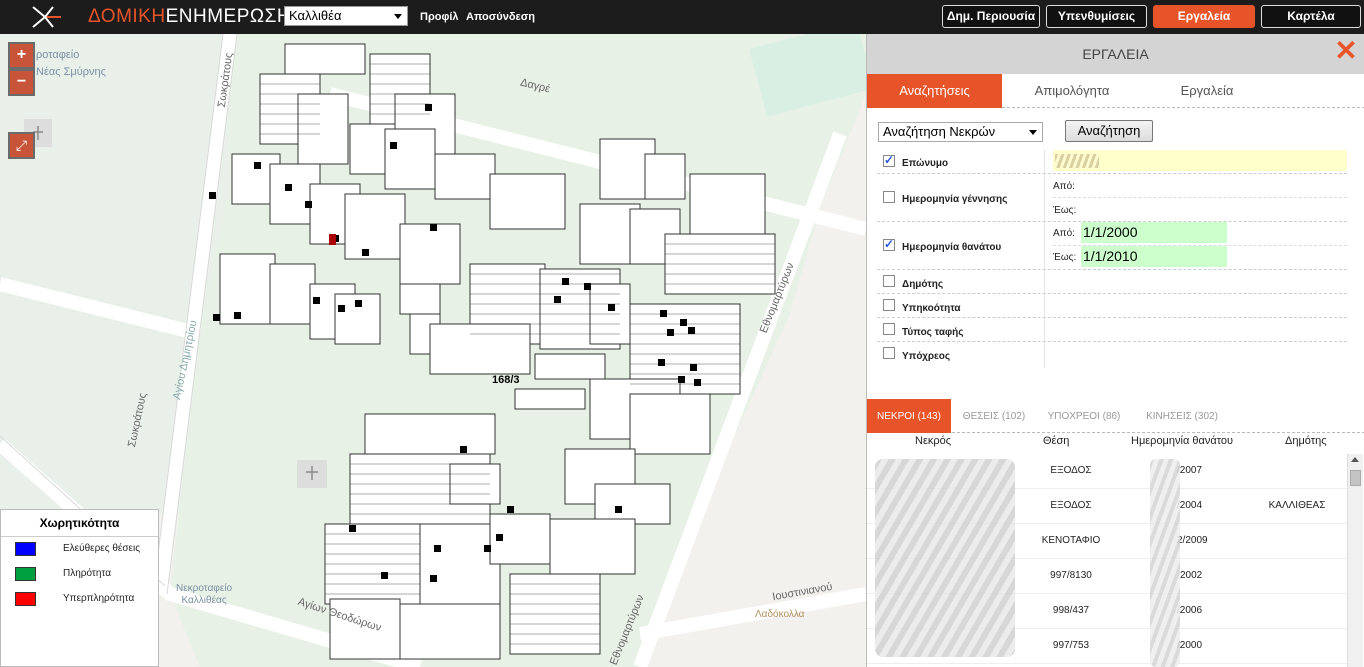  What do you see at coordinates (204, 594) in the screenshot?
I see `poi-cemetery-kallithea: Νεκροταφείο Καλλιθέας` at bounding box center [204, 594].